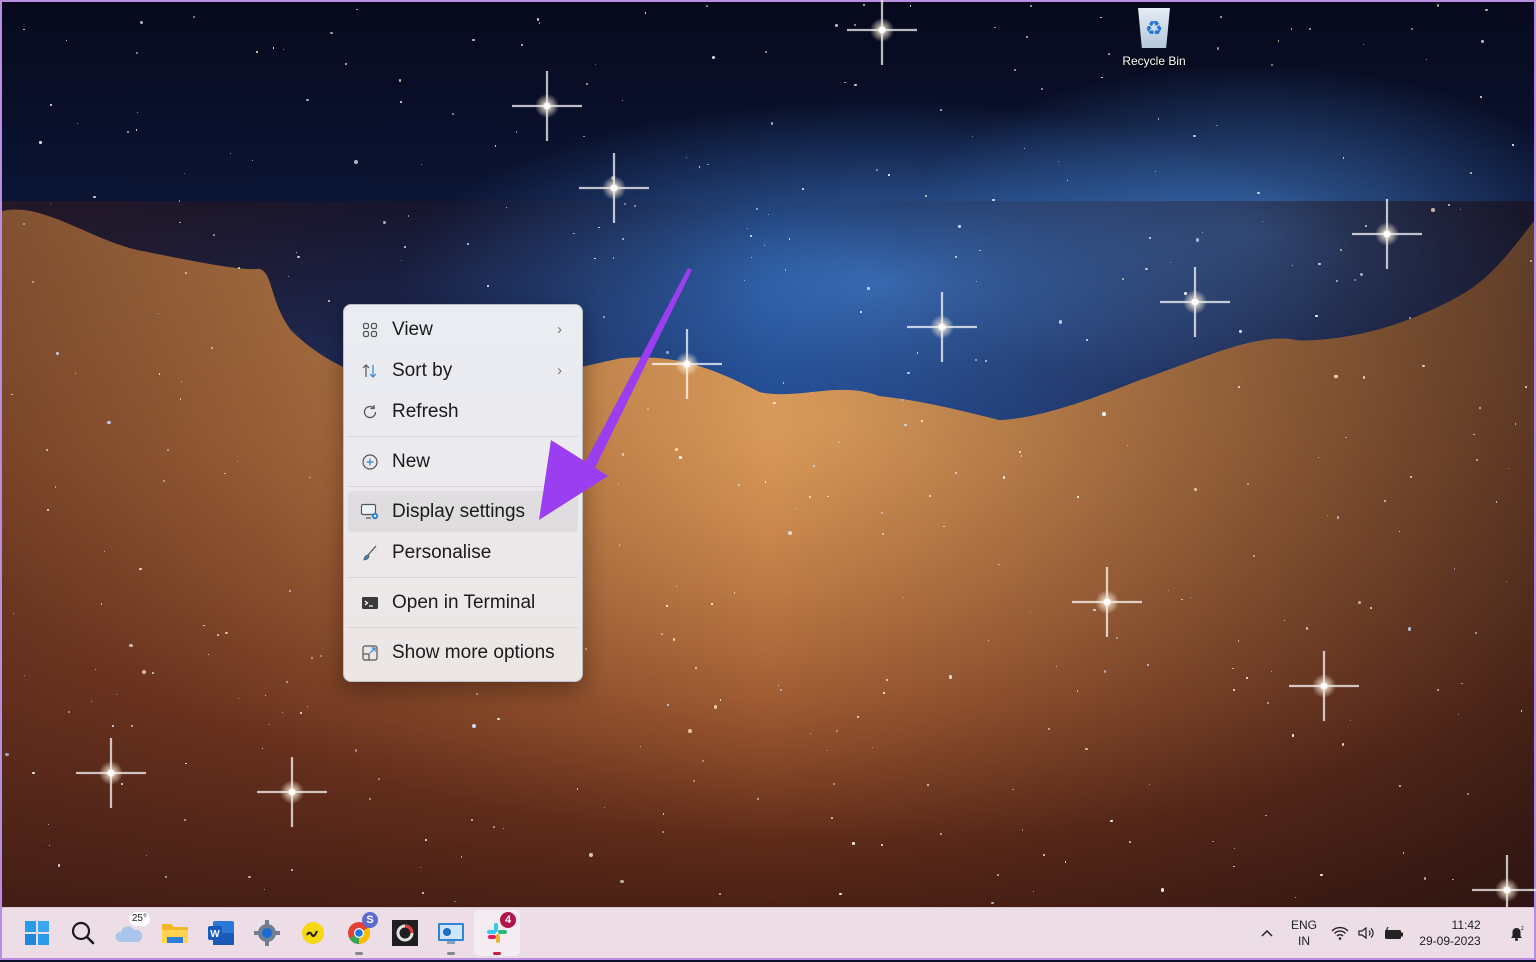 The image size is (1536, 962). Describe the element at coordinates (83, 933) in the screenshot. I see `taskbar-search-button` at that location.